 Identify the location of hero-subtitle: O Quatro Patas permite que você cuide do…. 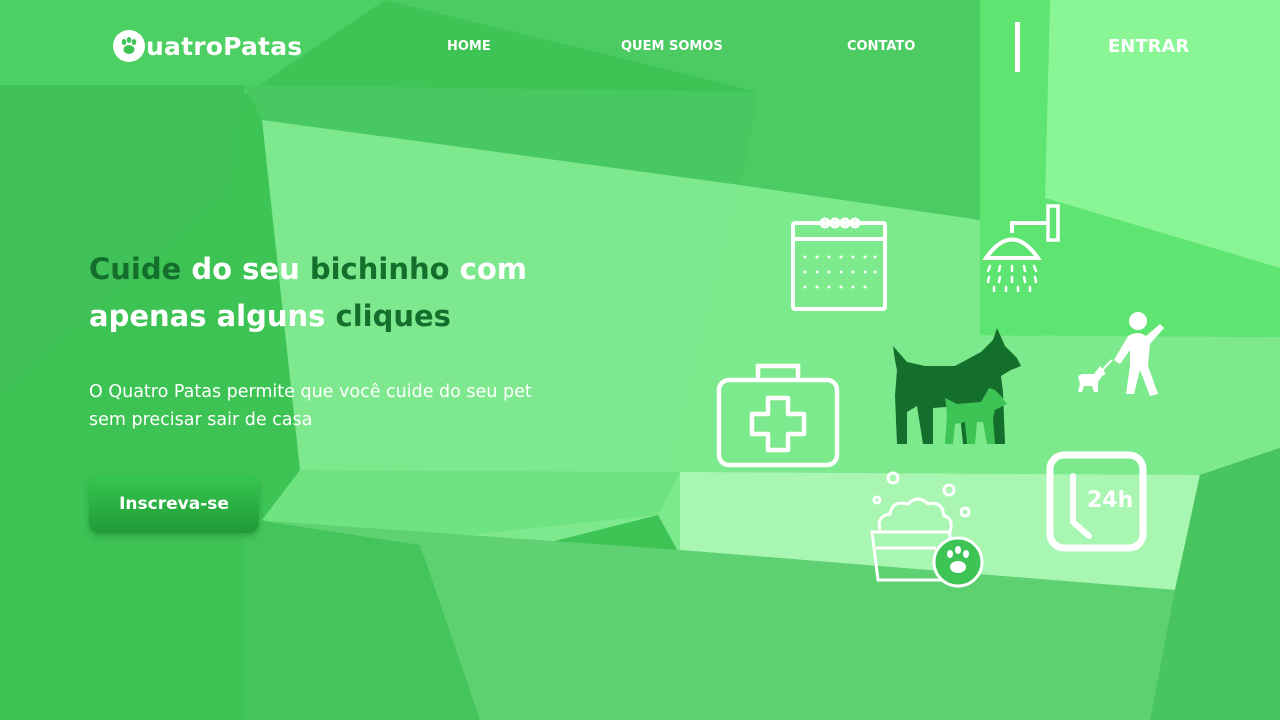
(310, 406).